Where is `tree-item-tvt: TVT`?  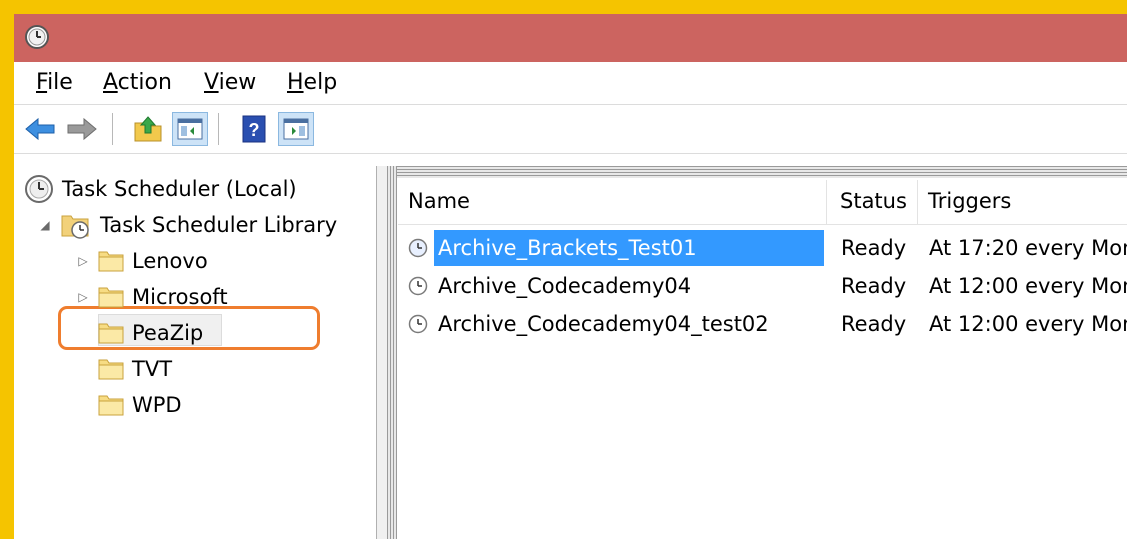 tree-item-tvt: TVT is located at coordinates (135, 369).